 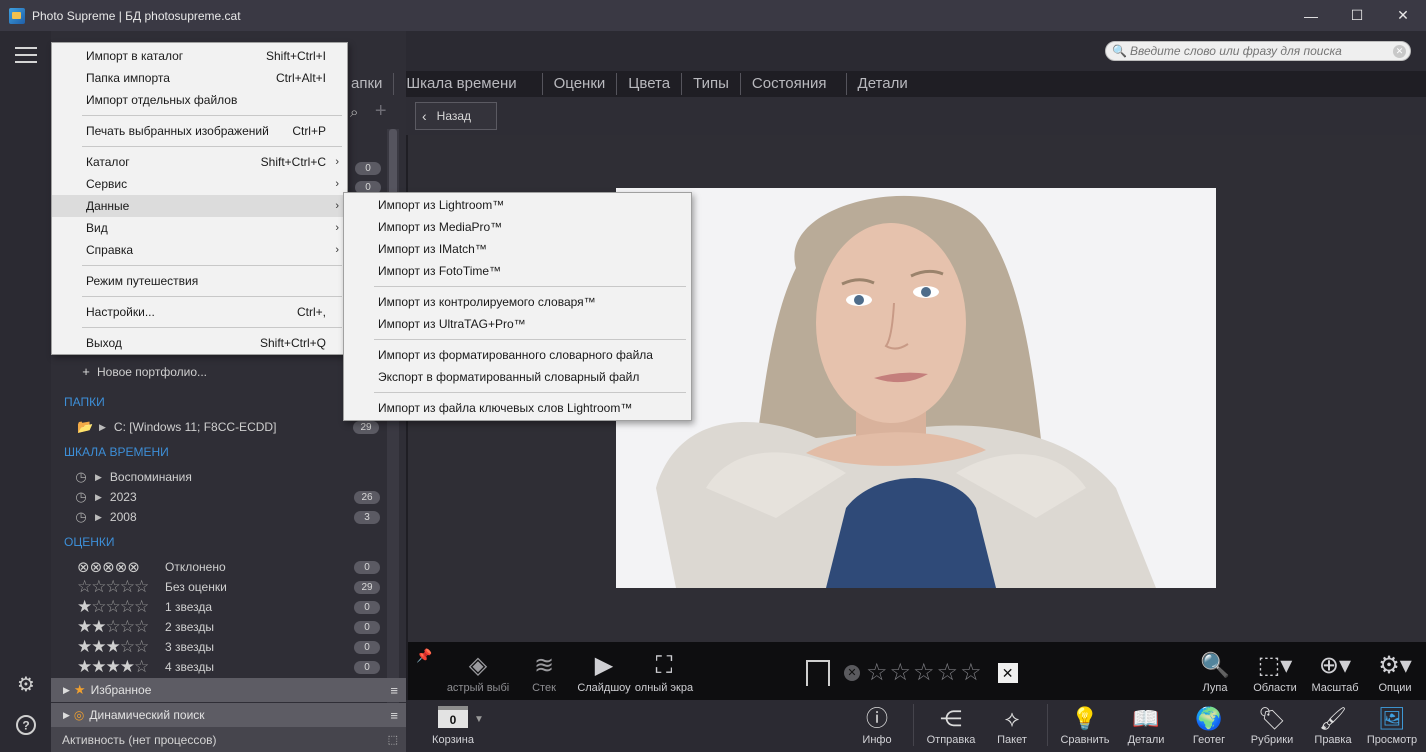 What do you see at coordinates (1357, 15) in the screenshot?
I see `maximize-button: ☐` at bounding box center [1357, 15].